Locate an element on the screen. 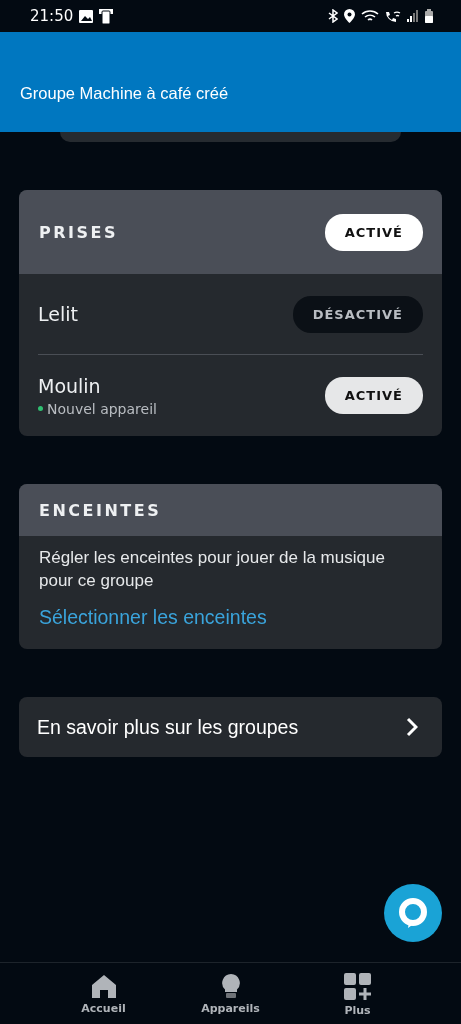  apps-add-icon is located at coordinates (357, 987).